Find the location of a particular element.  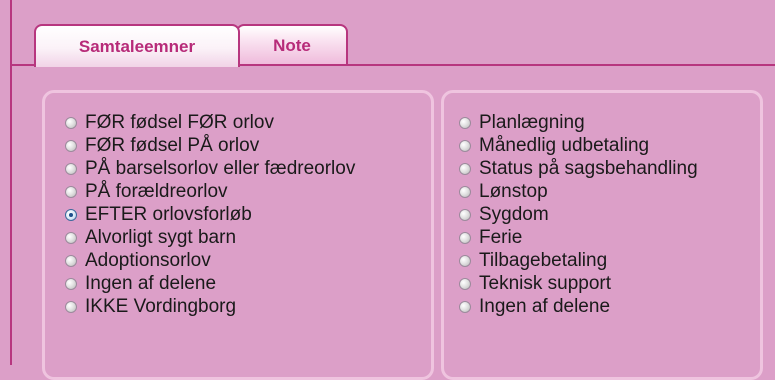

radio-option-label: Adoptionsorlov is located at coordinates (148, 260).